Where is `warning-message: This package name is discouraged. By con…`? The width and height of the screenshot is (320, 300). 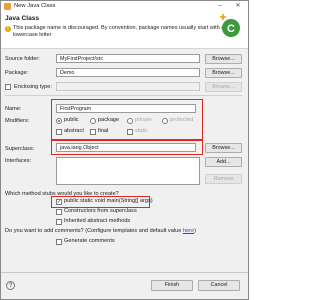
warning-message: This package name is discouraged. By con… is located at coordinates (119, 31).